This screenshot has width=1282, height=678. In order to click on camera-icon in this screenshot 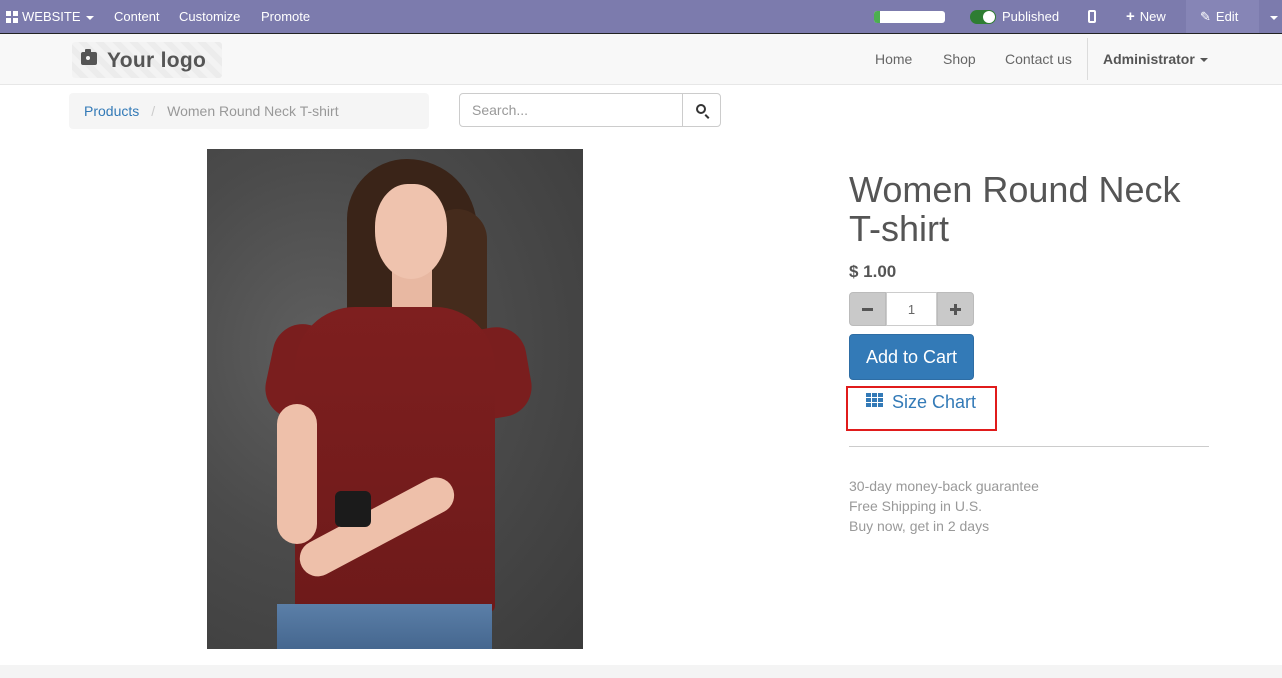, I will do `click(89, 57)`.